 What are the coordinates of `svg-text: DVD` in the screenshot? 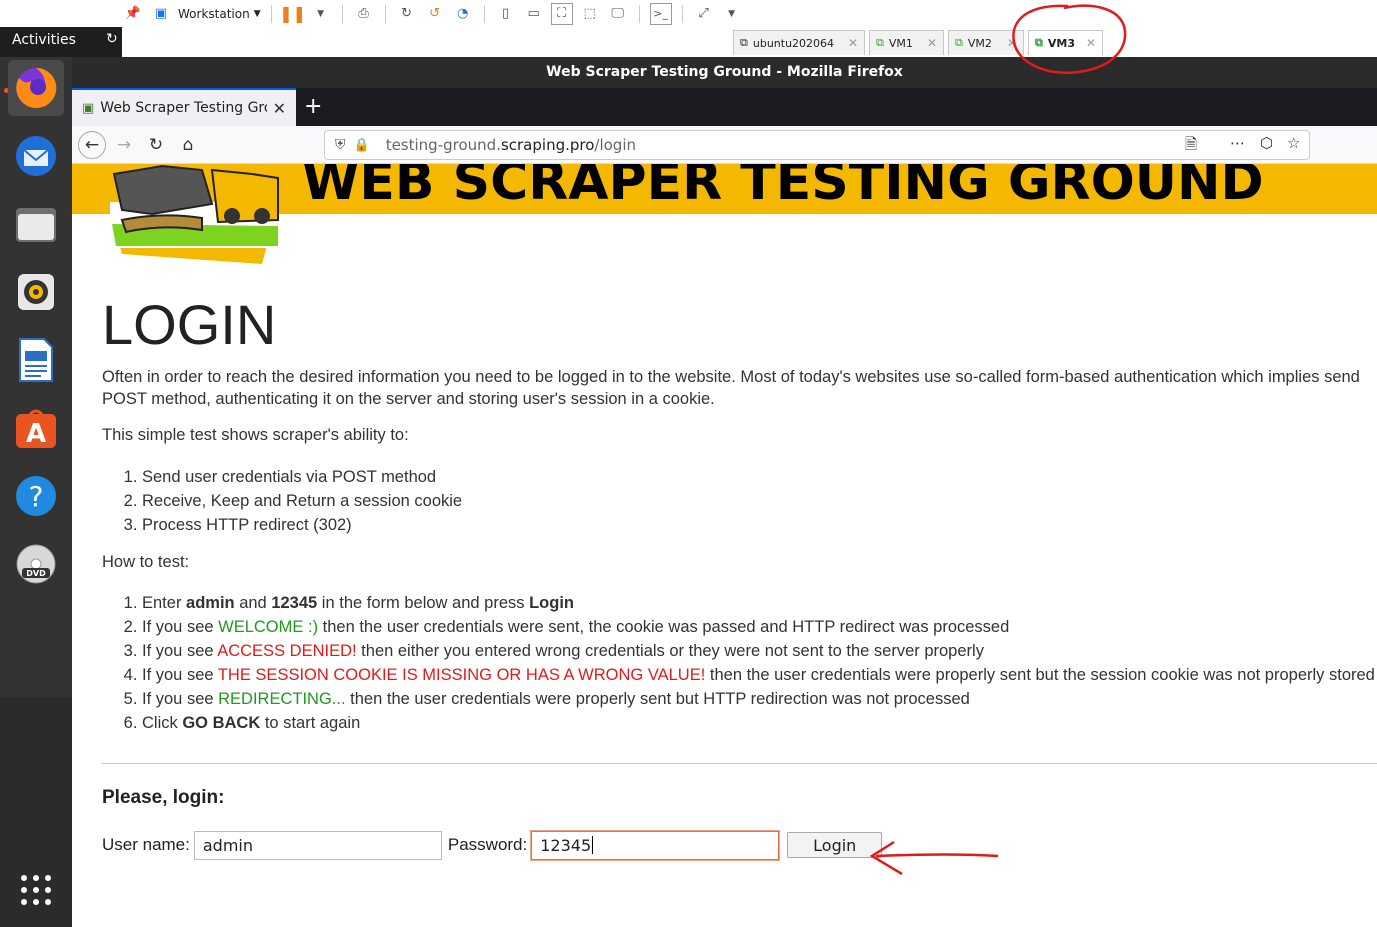 It's located at (36, 573).